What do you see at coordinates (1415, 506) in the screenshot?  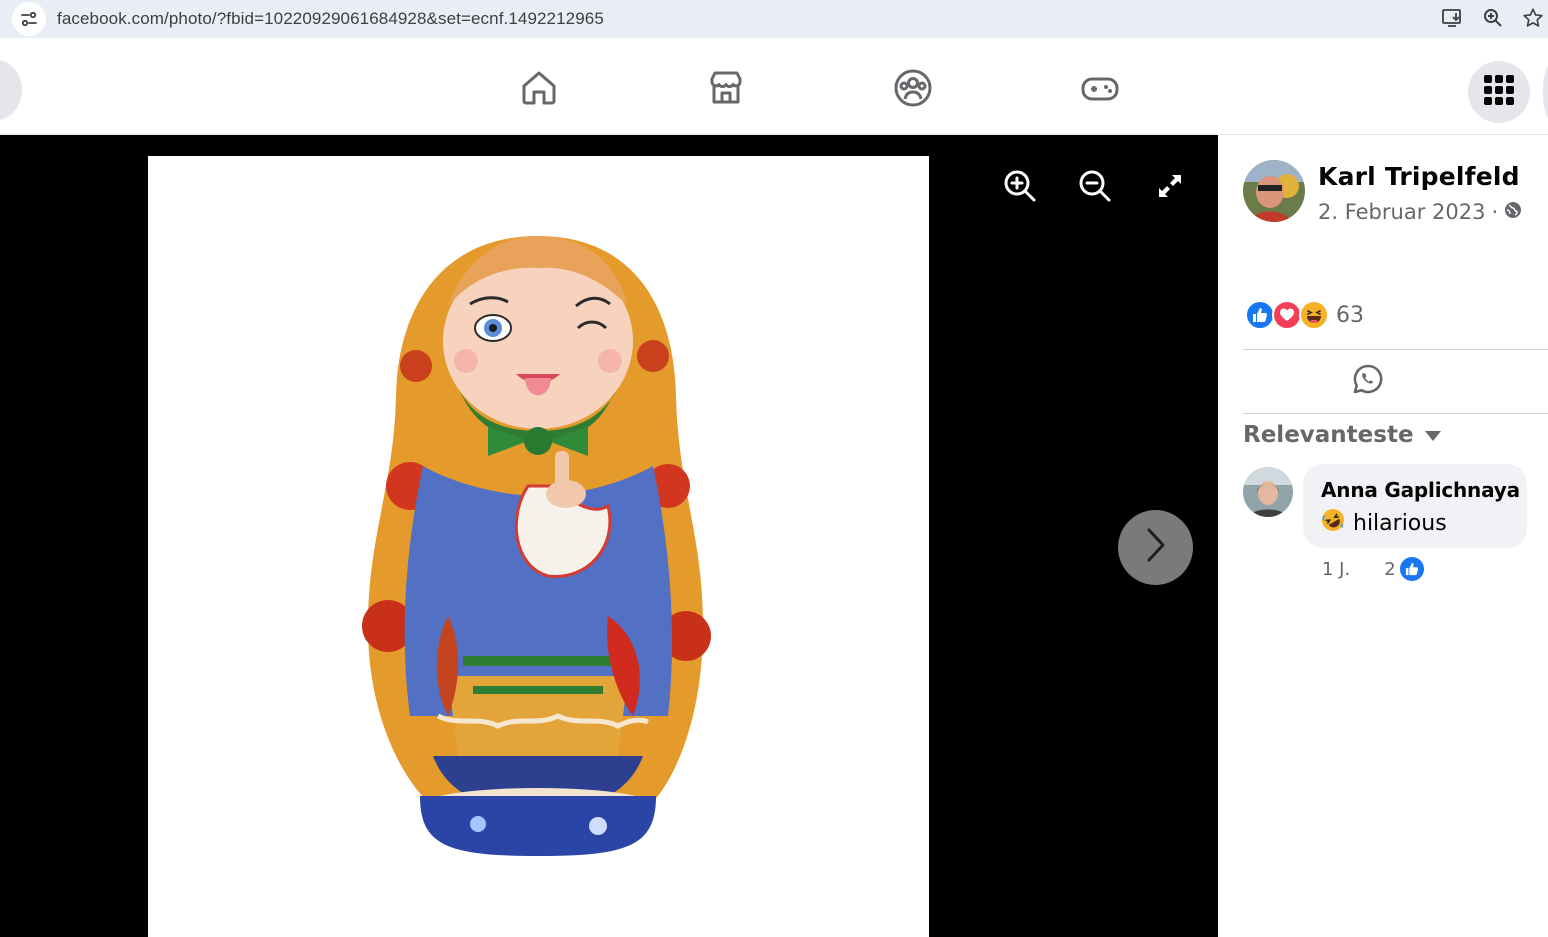 I see `comment-bubble: Anna Gaplichnaya hilarious` at bounding box center [1415, 506].